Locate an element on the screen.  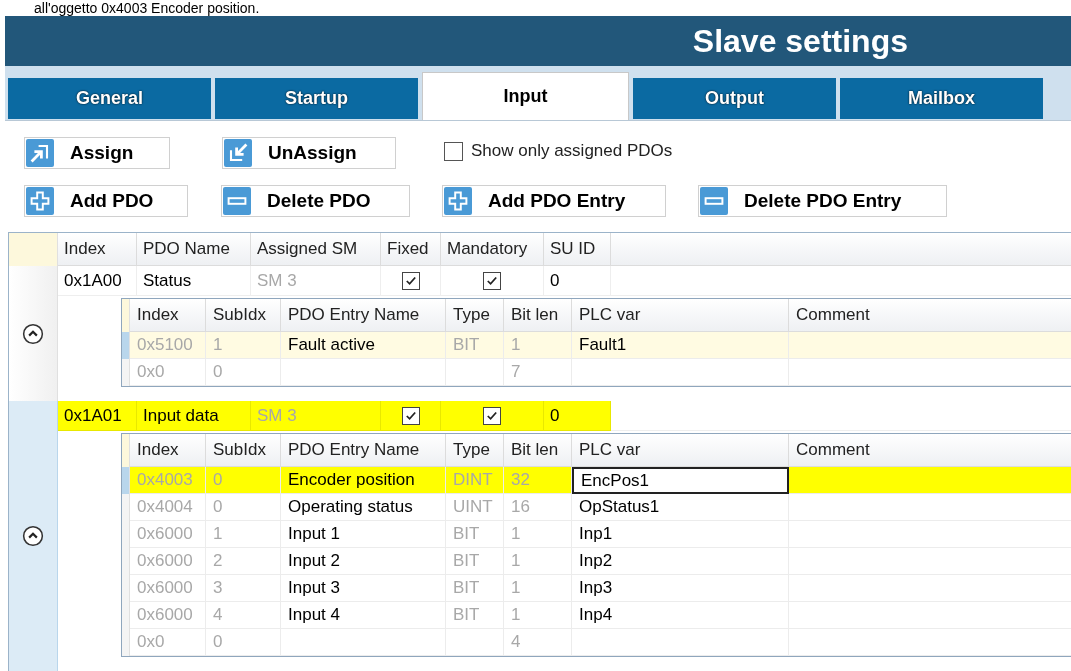
tab: Output is located at coordinates (734, 98).